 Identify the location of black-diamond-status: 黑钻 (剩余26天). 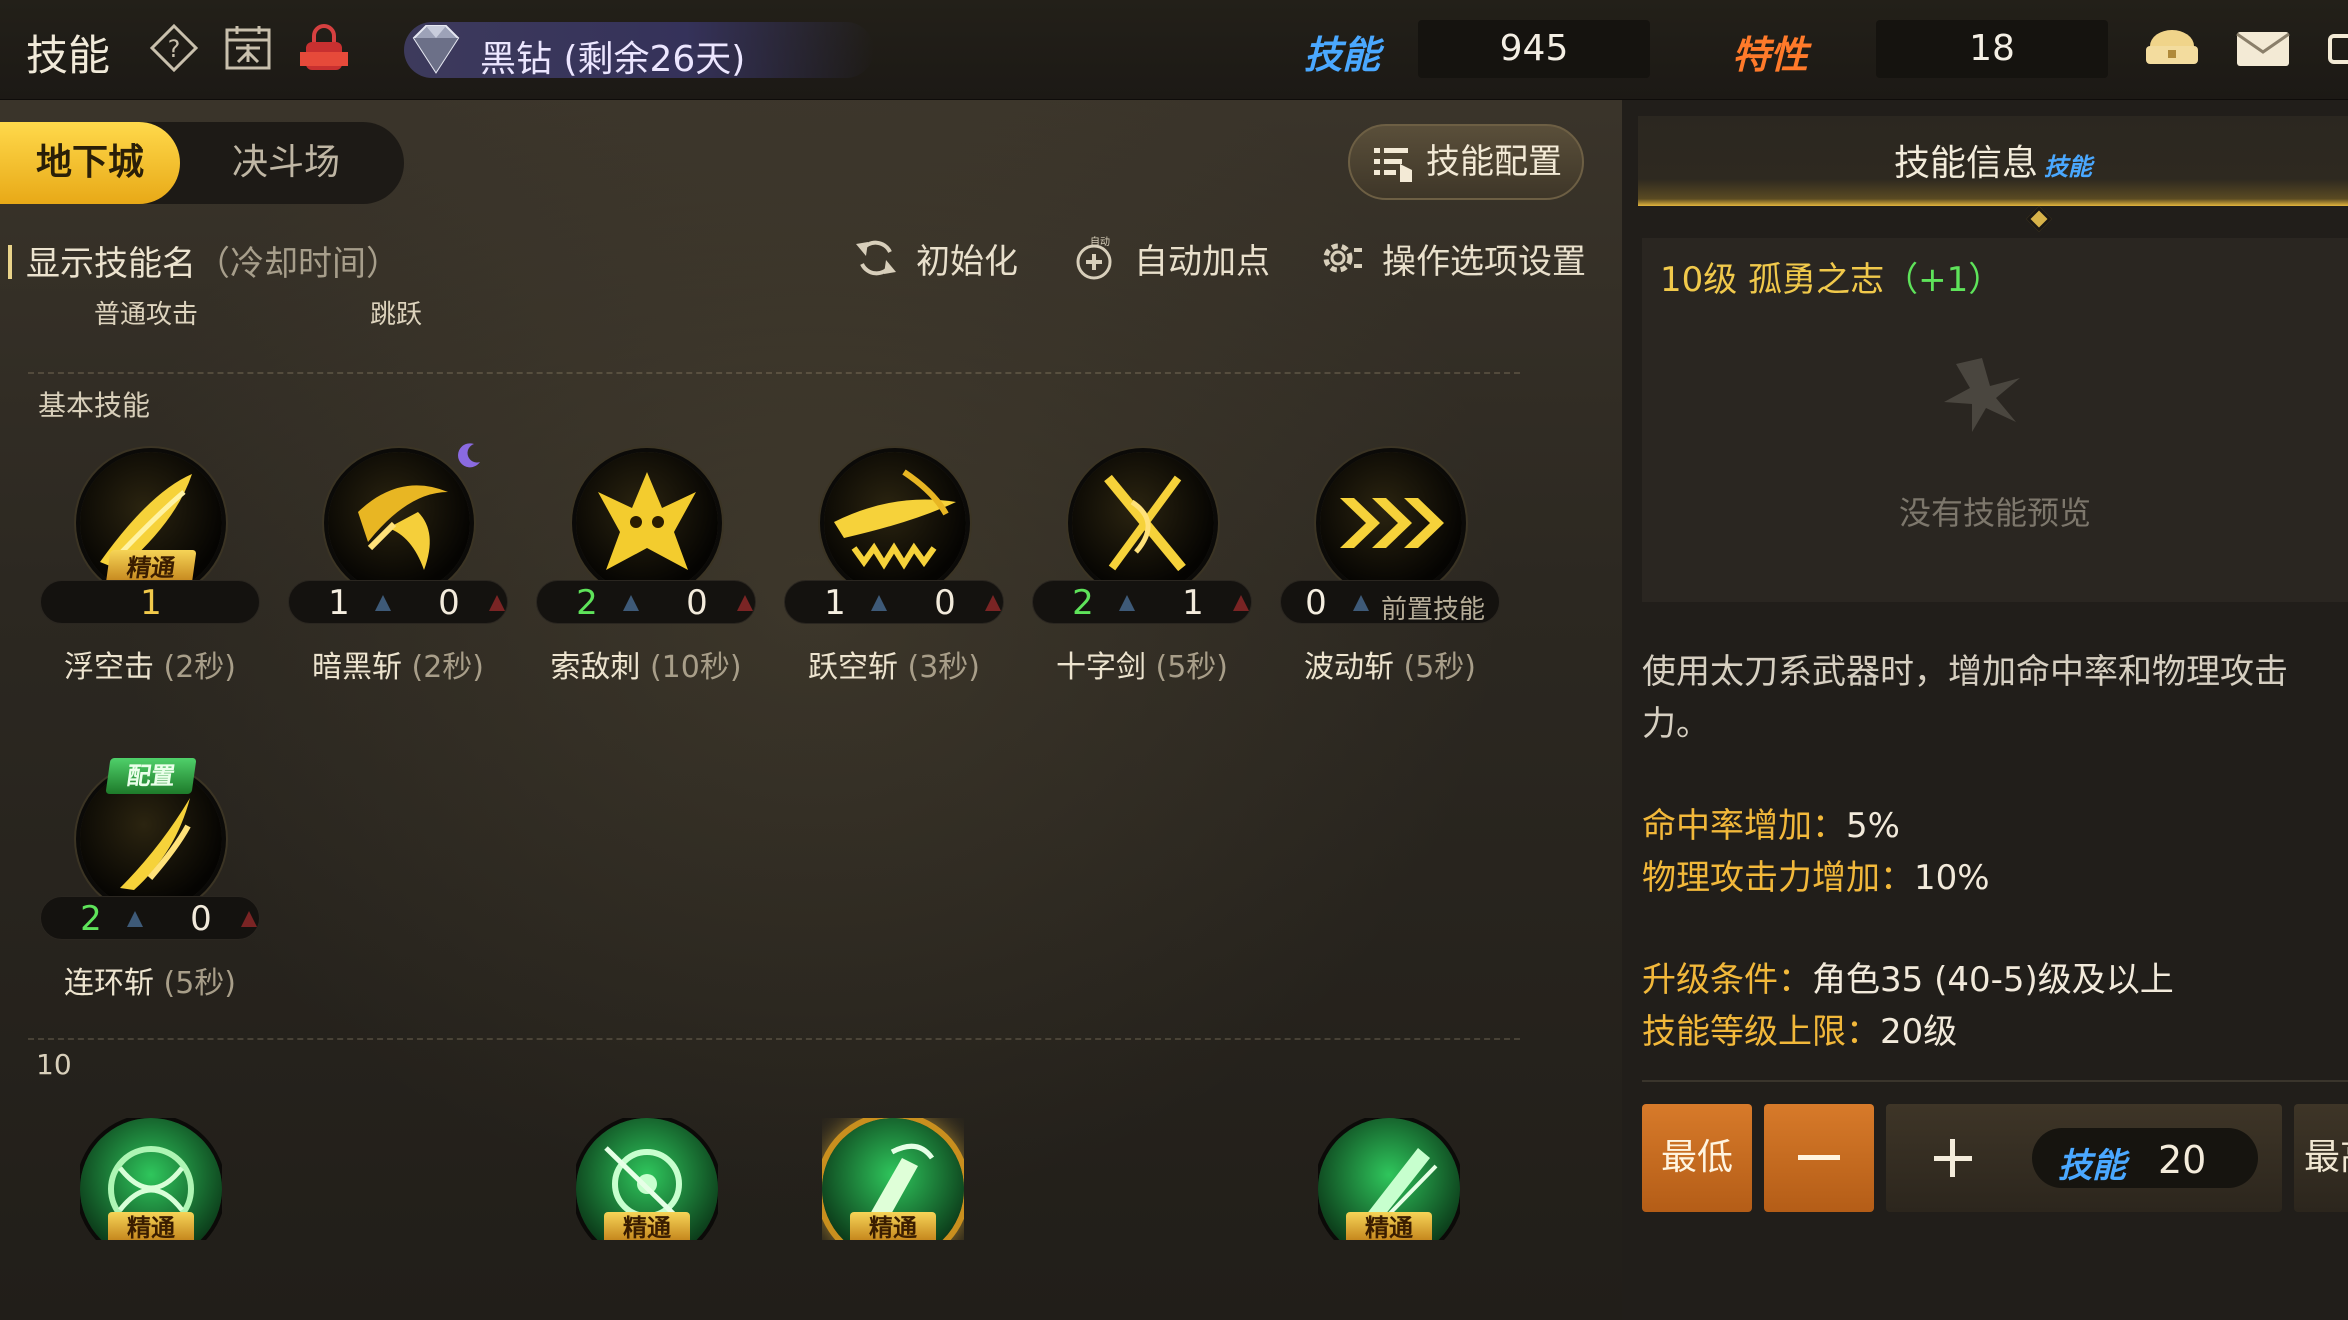
(639, 51).